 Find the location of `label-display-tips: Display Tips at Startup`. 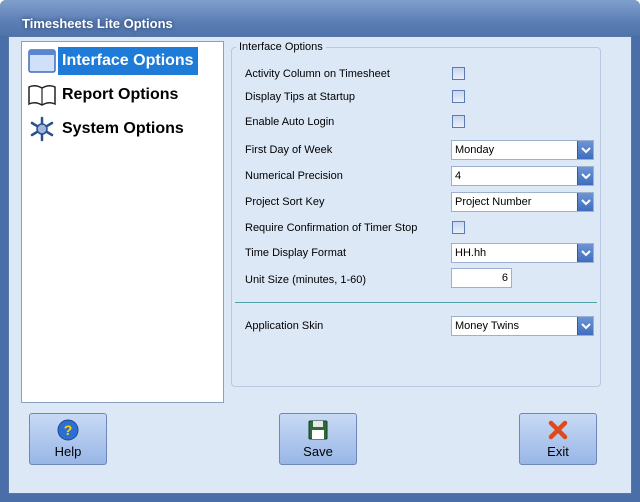

label-display-tips: Display Tips at Startup is located at coordinates (300, 97).